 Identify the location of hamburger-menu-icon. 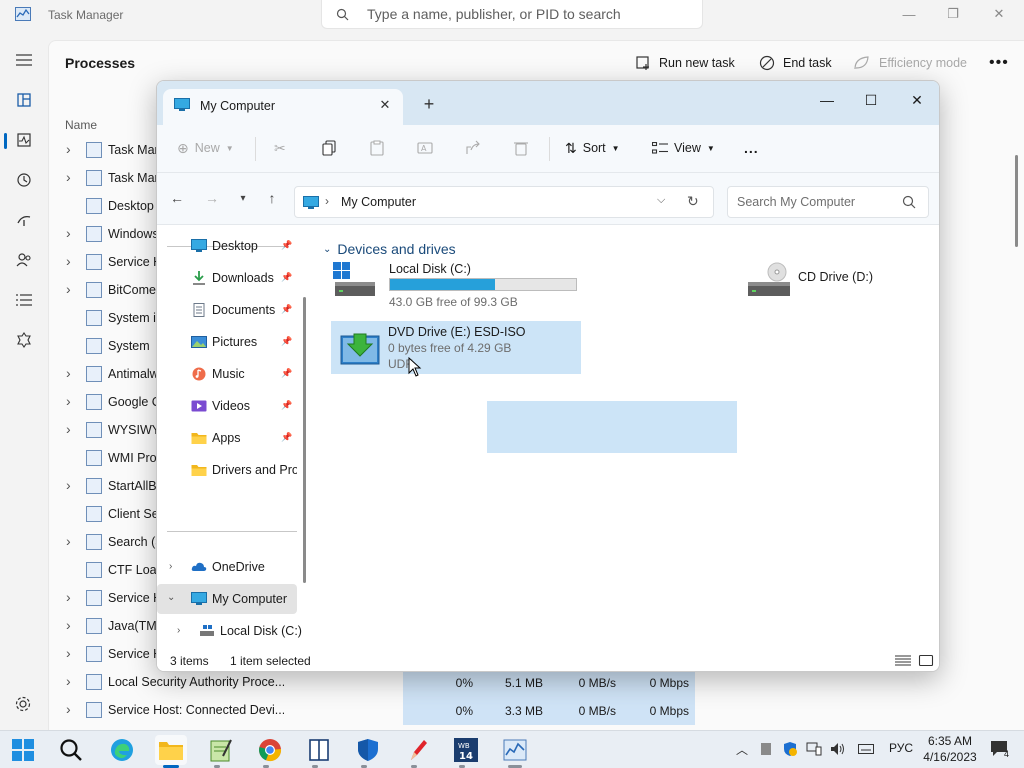
(24, 60).